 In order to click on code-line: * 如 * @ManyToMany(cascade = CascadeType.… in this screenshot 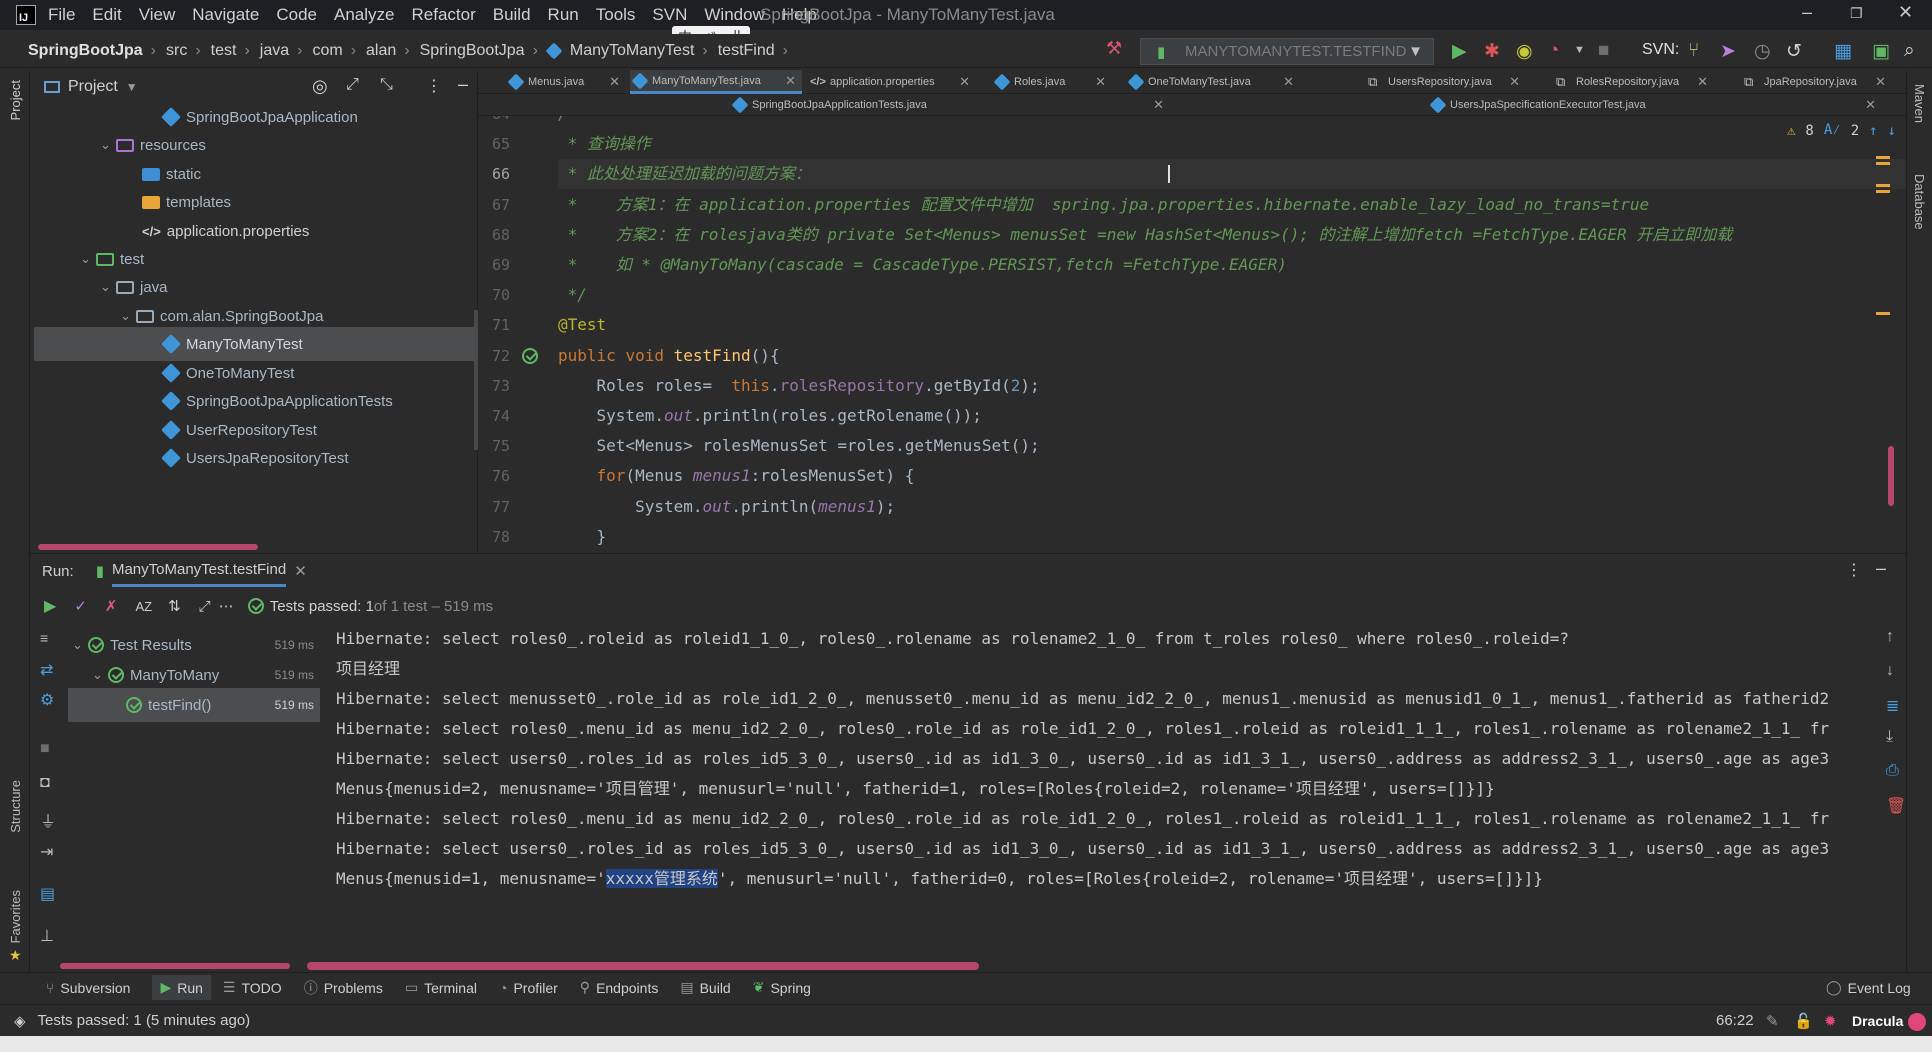, I will do `click(922, 265)`.